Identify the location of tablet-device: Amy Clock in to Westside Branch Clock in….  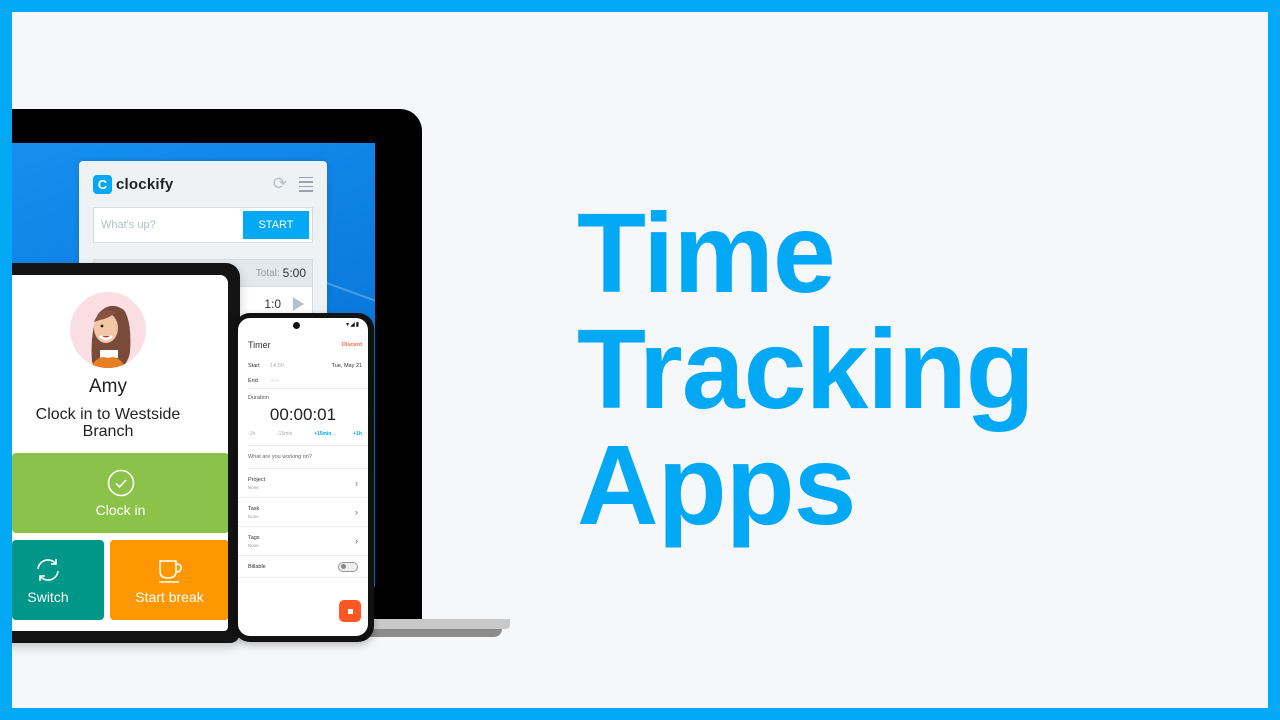
(126, 453).